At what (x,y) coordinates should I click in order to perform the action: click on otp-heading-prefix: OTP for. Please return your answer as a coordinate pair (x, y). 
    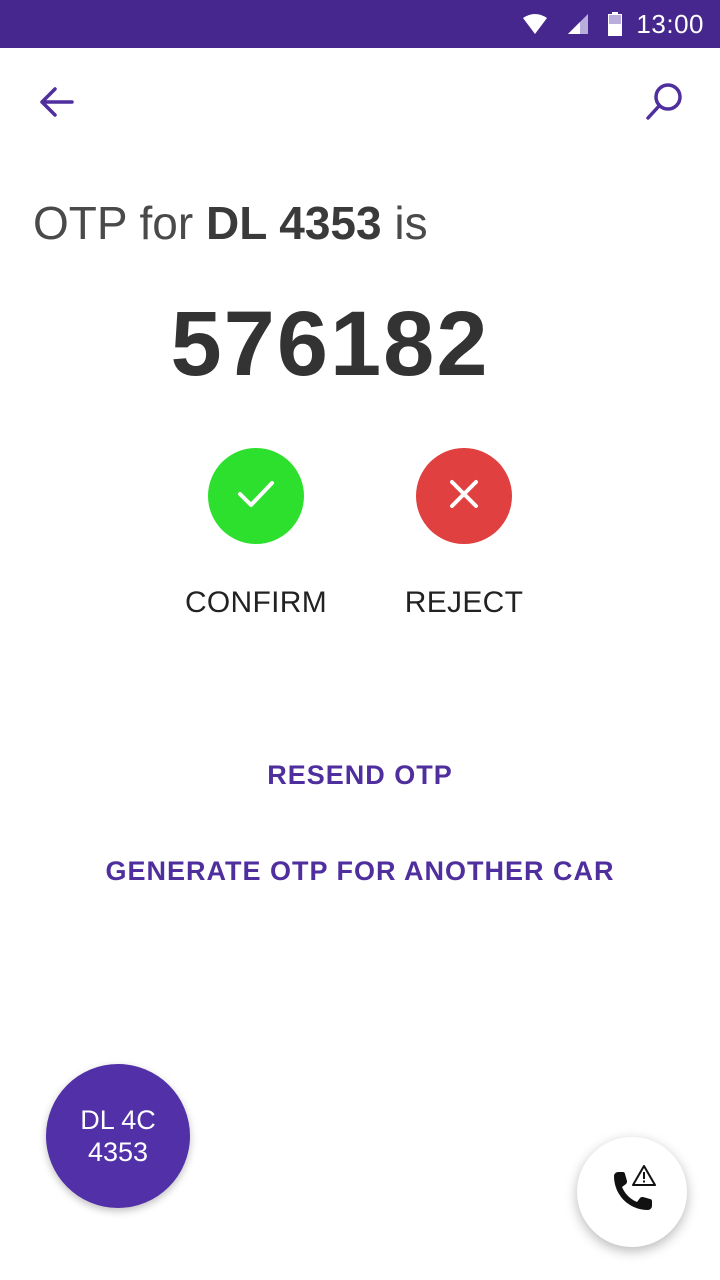
    Looking at the image, I should click on (119, 223).